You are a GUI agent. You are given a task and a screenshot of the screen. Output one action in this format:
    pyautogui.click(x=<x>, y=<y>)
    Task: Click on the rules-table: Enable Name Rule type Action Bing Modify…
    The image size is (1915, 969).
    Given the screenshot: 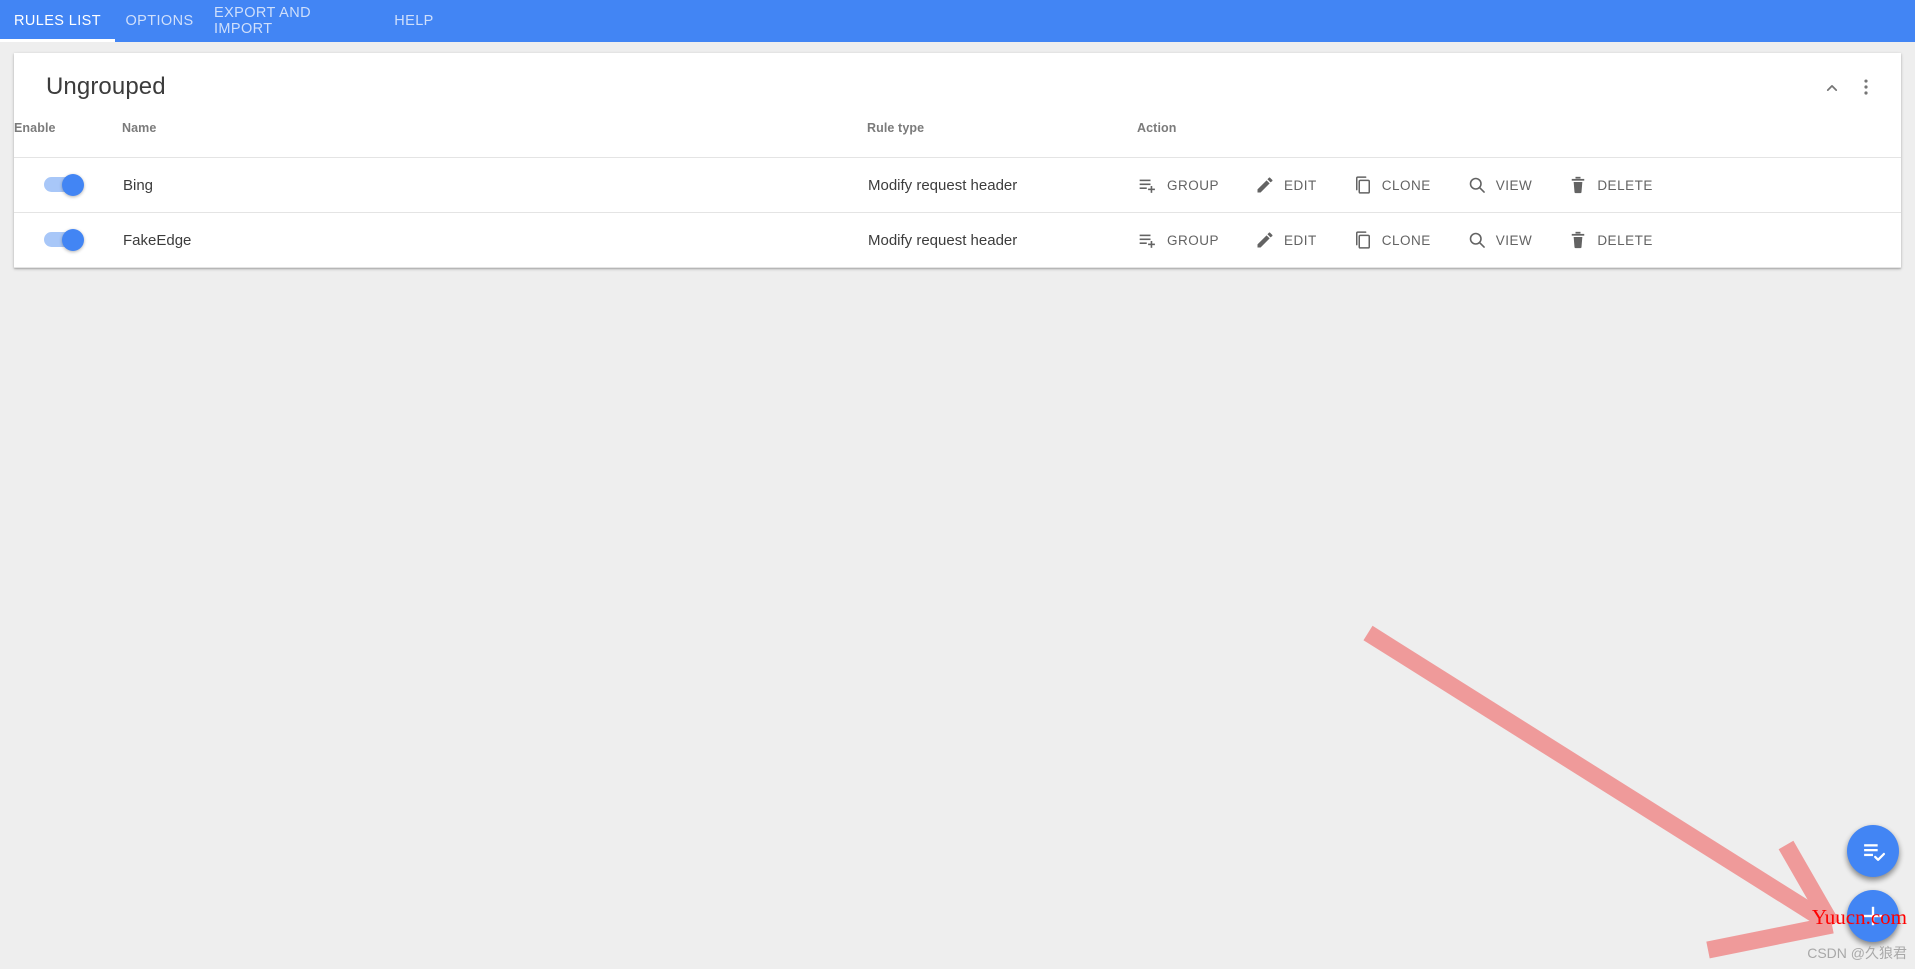 What is the action you would take?
    pyautogui.click(x=957, y=194)
    